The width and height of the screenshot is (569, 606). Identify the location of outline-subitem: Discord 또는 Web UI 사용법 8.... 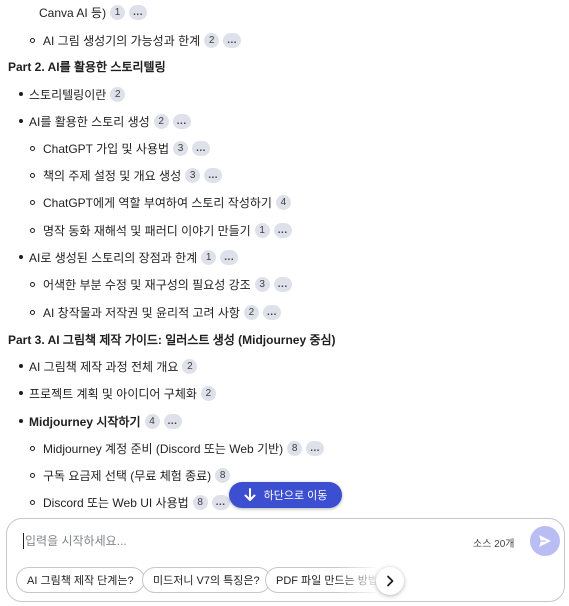
(130, 502).